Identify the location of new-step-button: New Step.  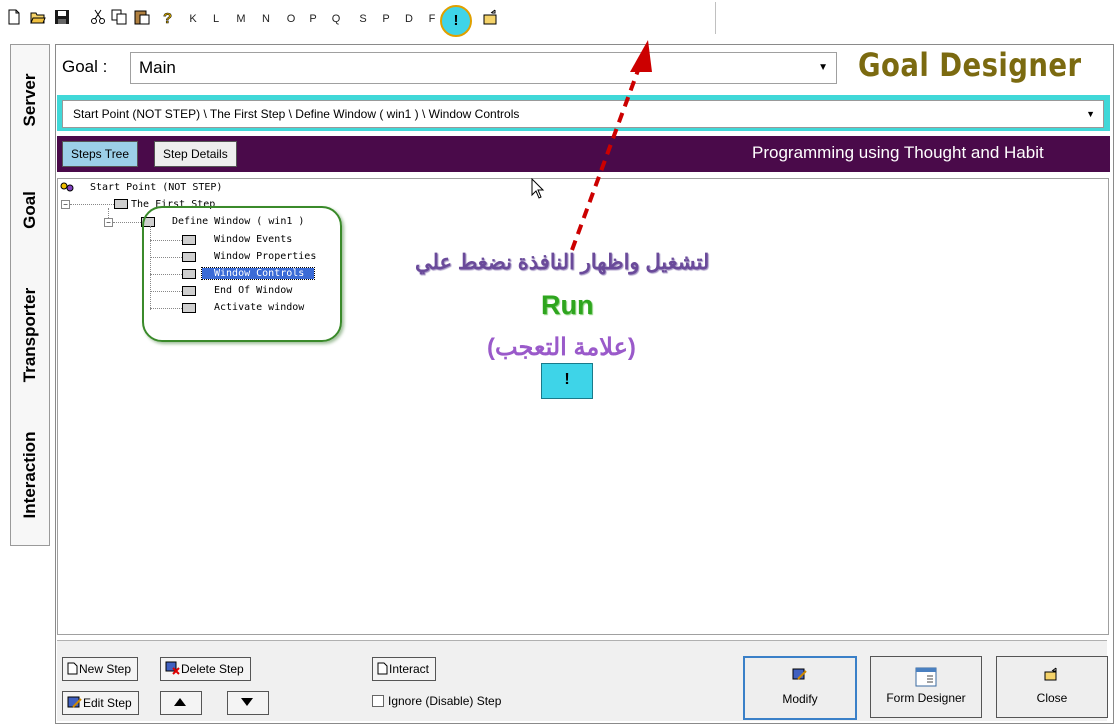
(100, 669).